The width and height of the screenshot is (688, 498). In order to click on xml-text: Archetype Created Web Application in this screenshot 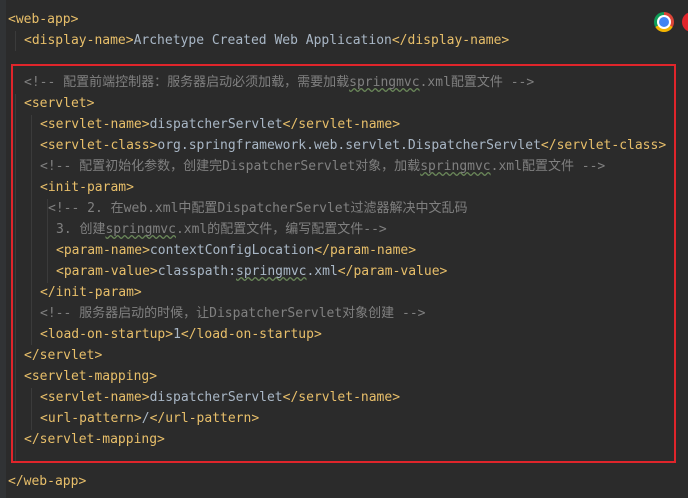, I will do `click(262, 40)`.